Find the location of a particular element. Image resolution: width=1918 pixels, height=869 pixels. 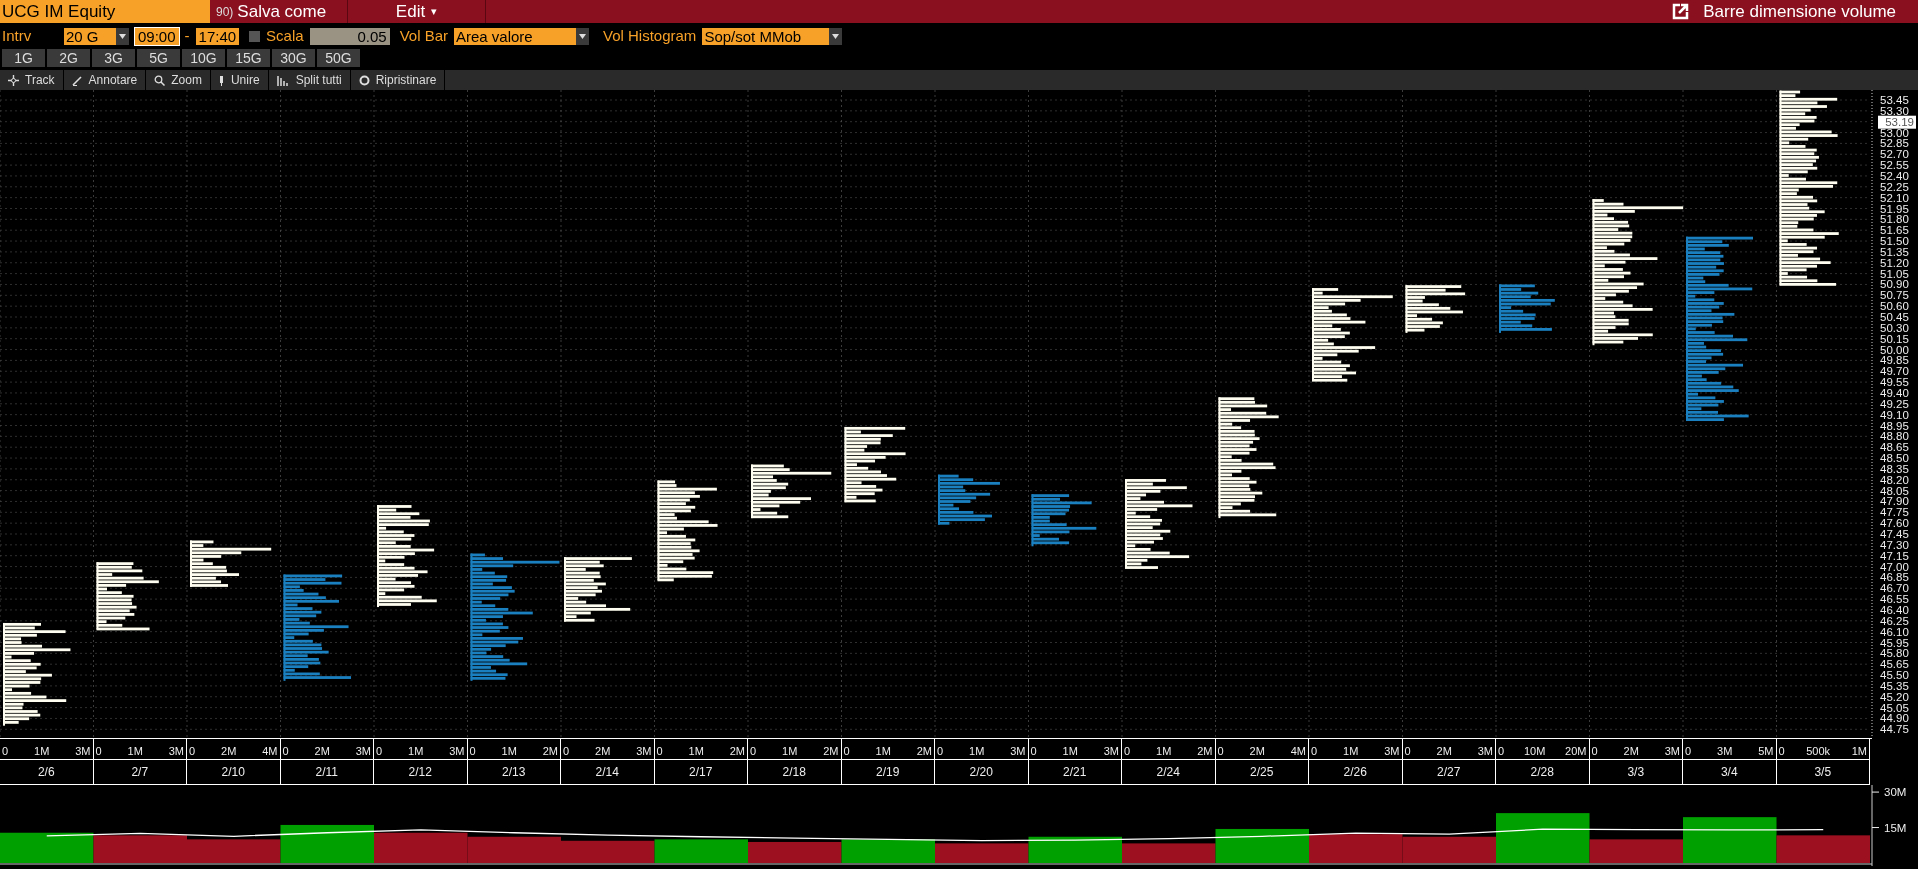

period-tab: 2G is located at coordinates (68, 58).